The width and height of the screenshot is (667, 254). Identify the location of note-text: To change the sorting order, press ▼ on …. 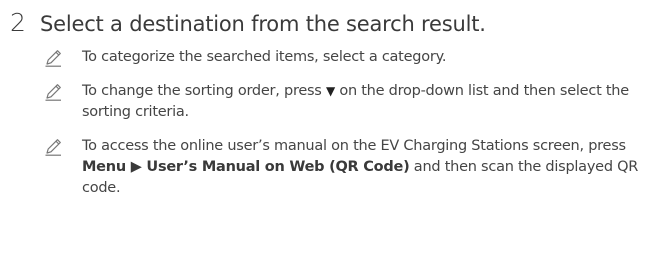
(373, 102).